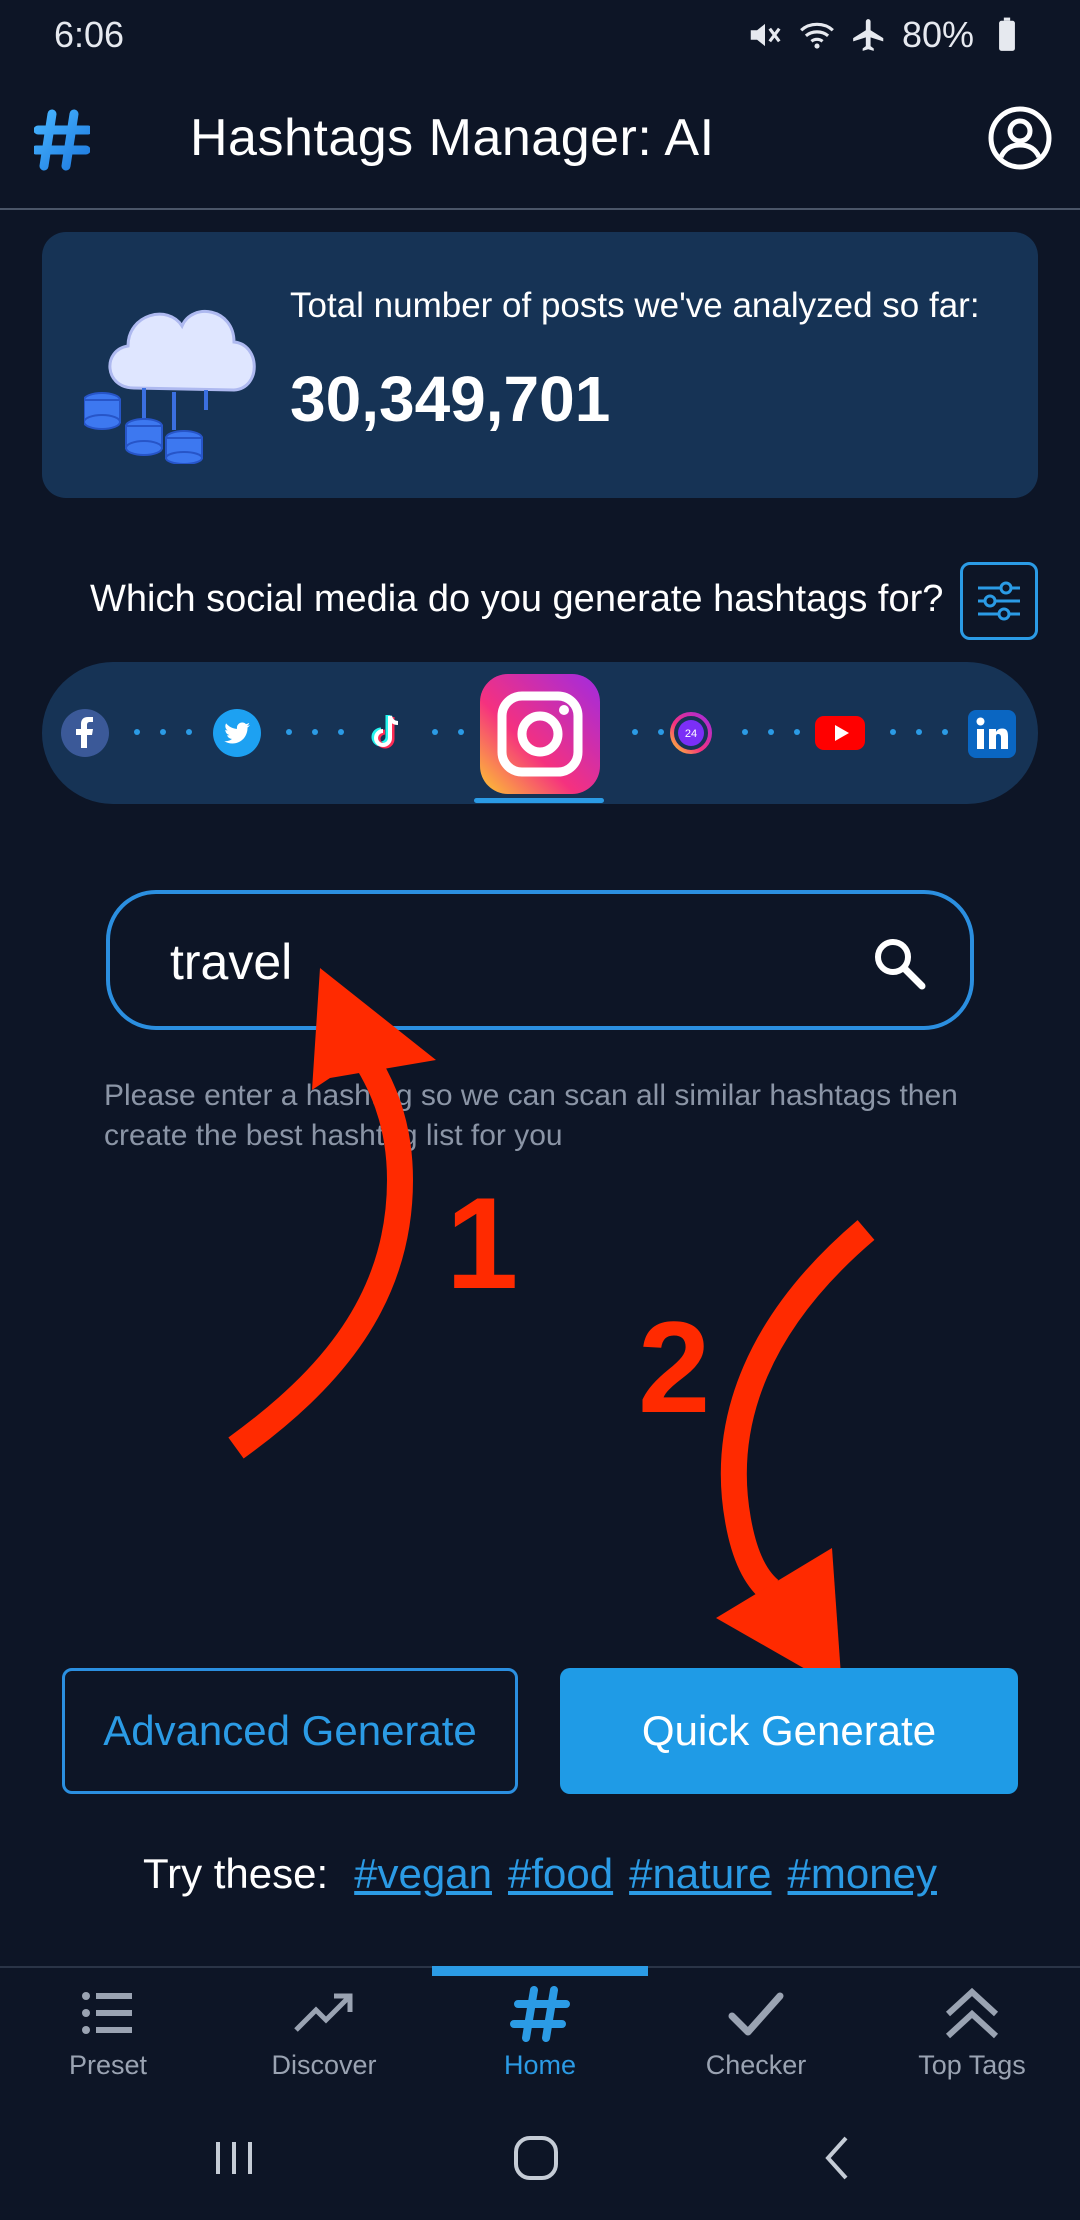 This screenshot has height=2220, width=1080. What do you see at coordinates (868, 35) in the screenshot?
I see `airplane-icon` at bounding box center [868, 35].